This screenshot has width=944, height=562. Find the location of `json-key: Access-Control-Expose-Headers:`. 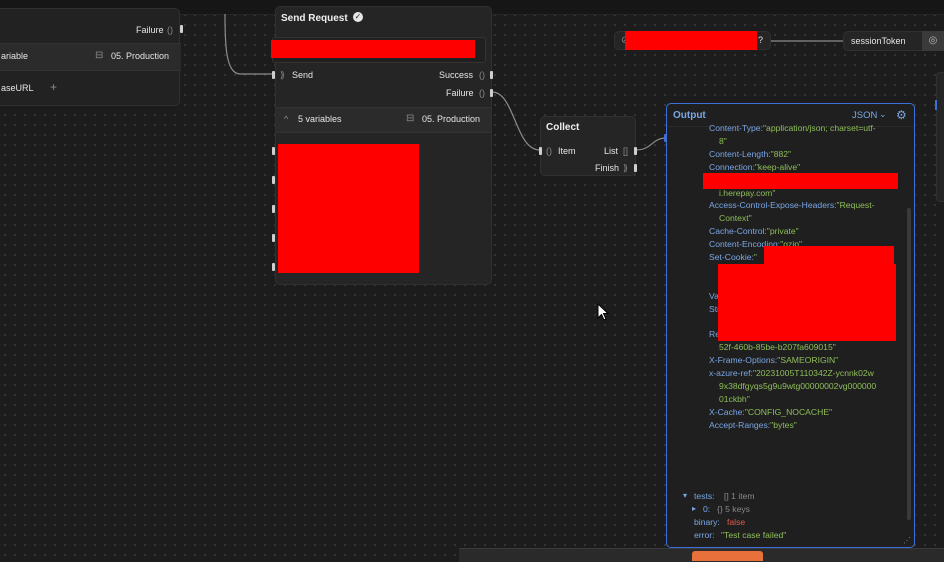

json-key: Access-Control-Expose-Headers: is located at coordinates (773, 205).